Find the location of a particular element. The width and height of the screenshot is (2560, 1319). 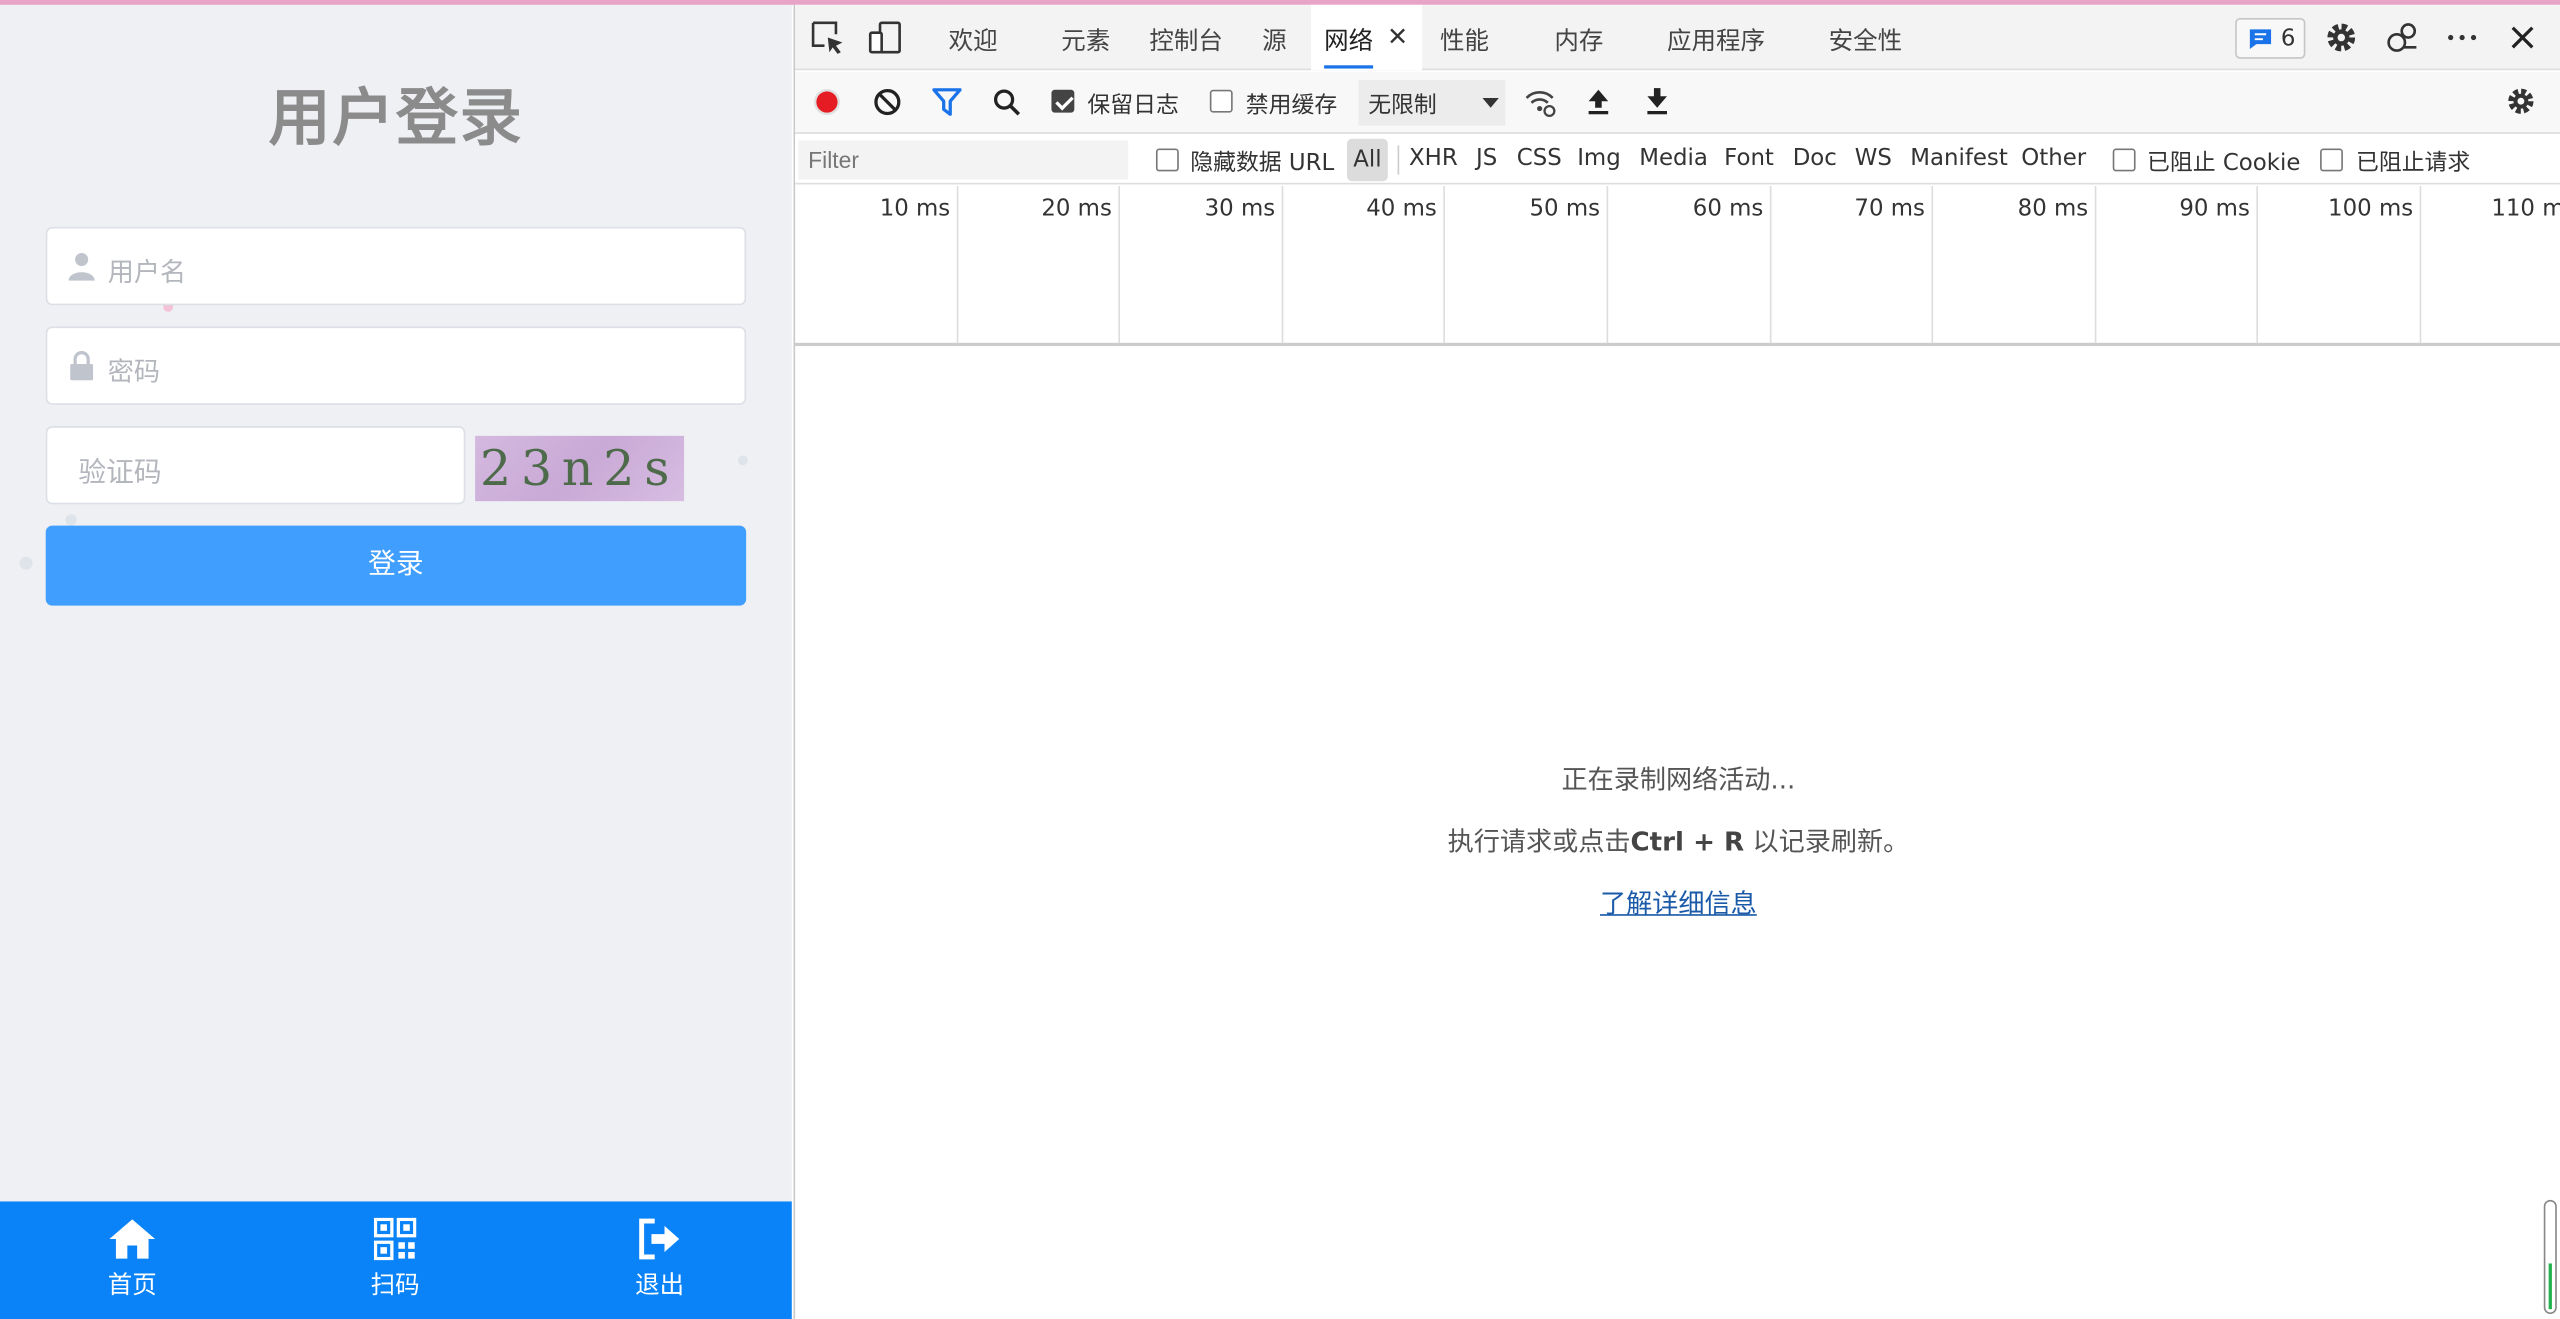

filter-type-ws: WS is located at coordinates (1873, 158).